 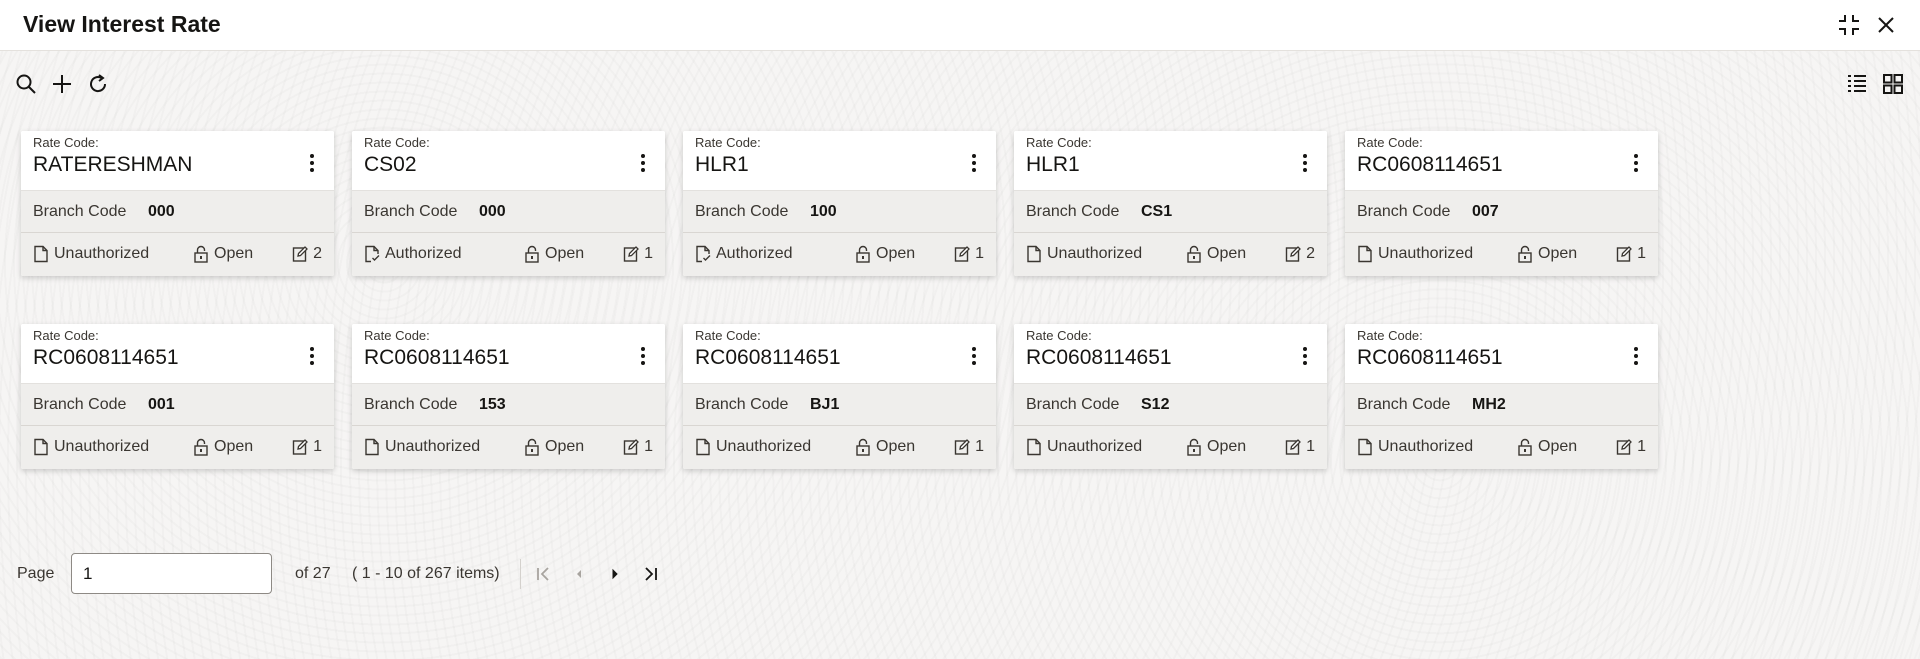 I want to click on first-page-icon, so click(x=543, y=574).